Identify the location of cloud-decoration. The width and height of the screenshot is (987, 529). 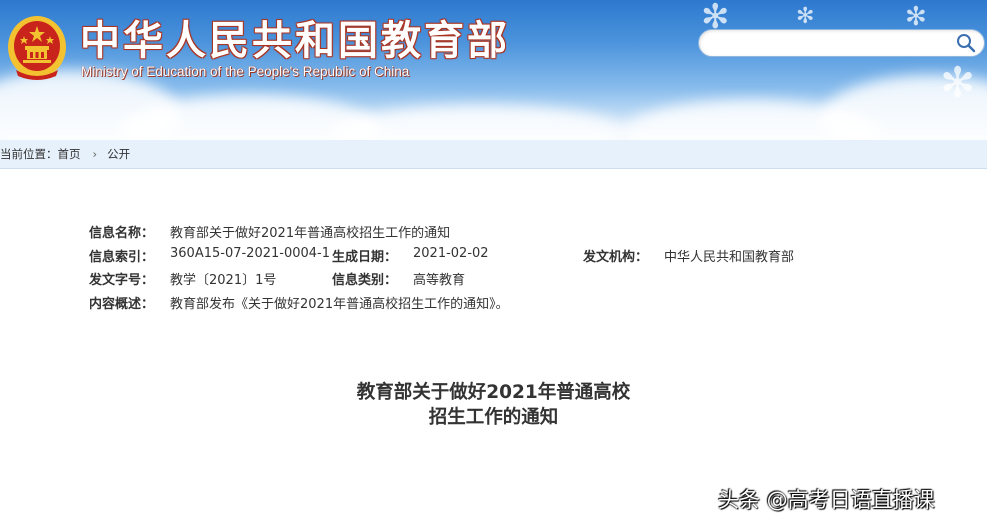
(480, 122).